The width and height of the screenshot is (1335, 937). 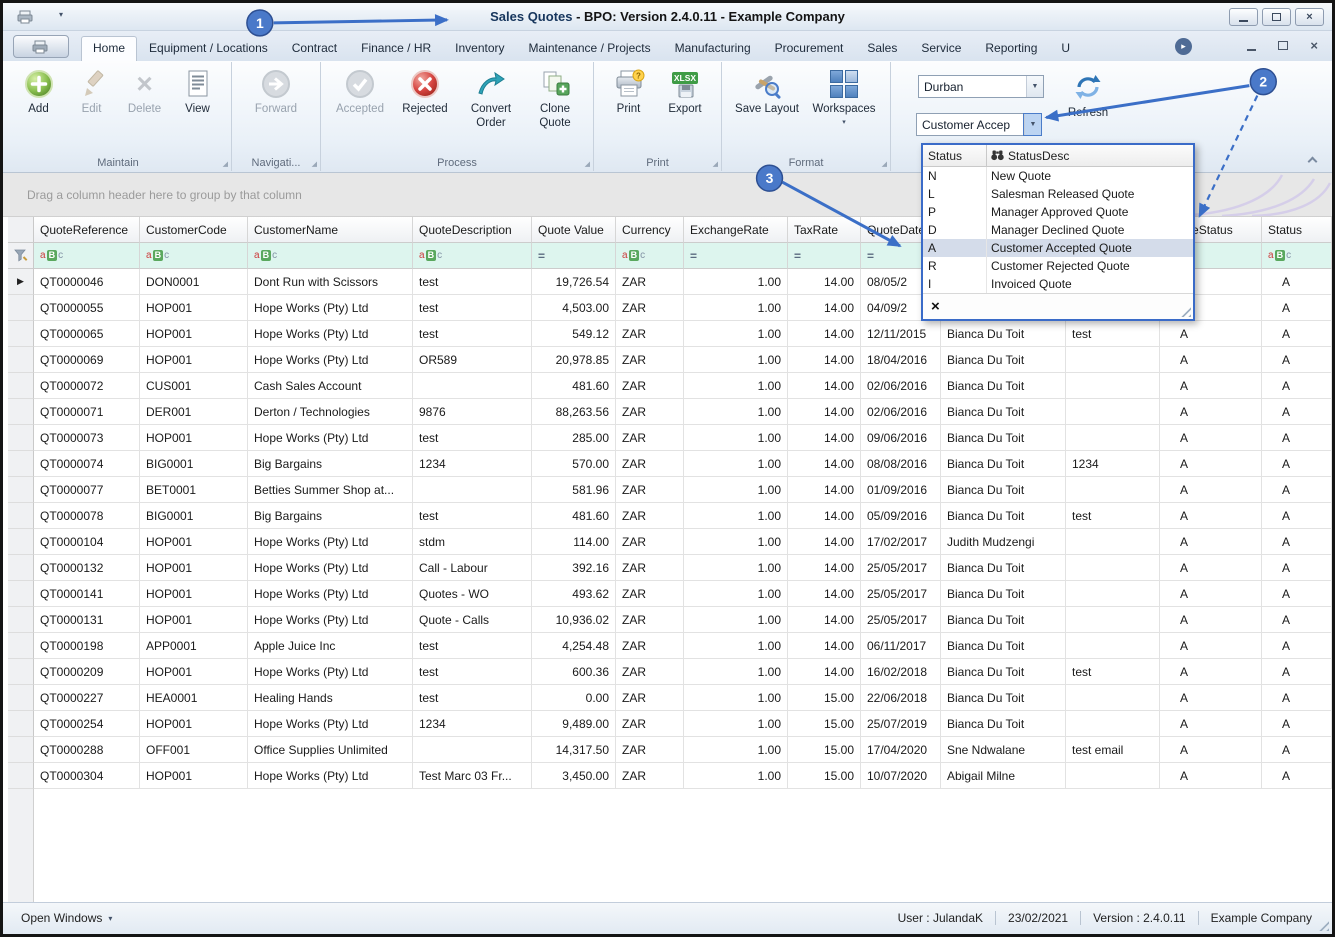 I want to click on tab-inventory: Inventory, so click(x=479, y=48).